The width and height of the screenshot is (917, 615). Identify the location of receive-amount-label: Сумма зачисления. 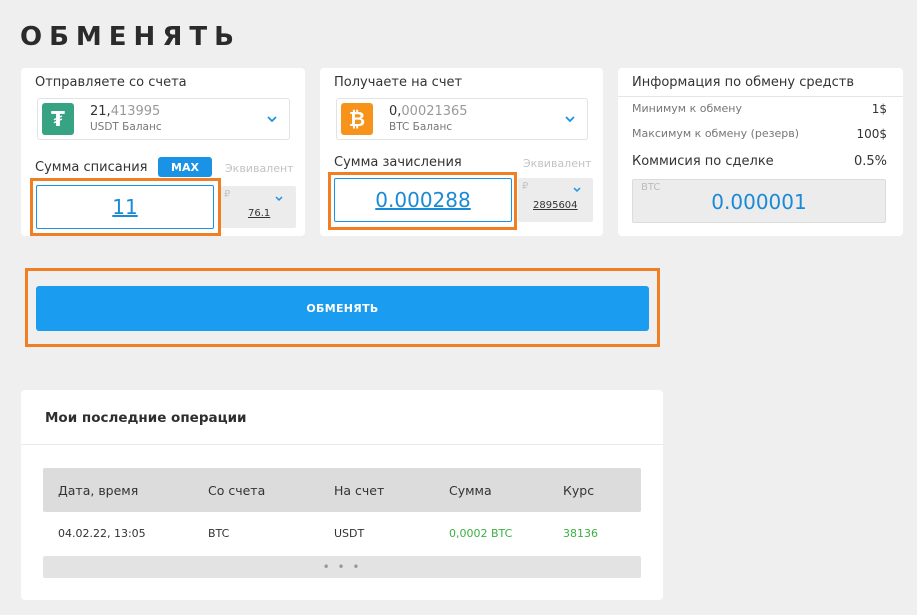
(398, 162).